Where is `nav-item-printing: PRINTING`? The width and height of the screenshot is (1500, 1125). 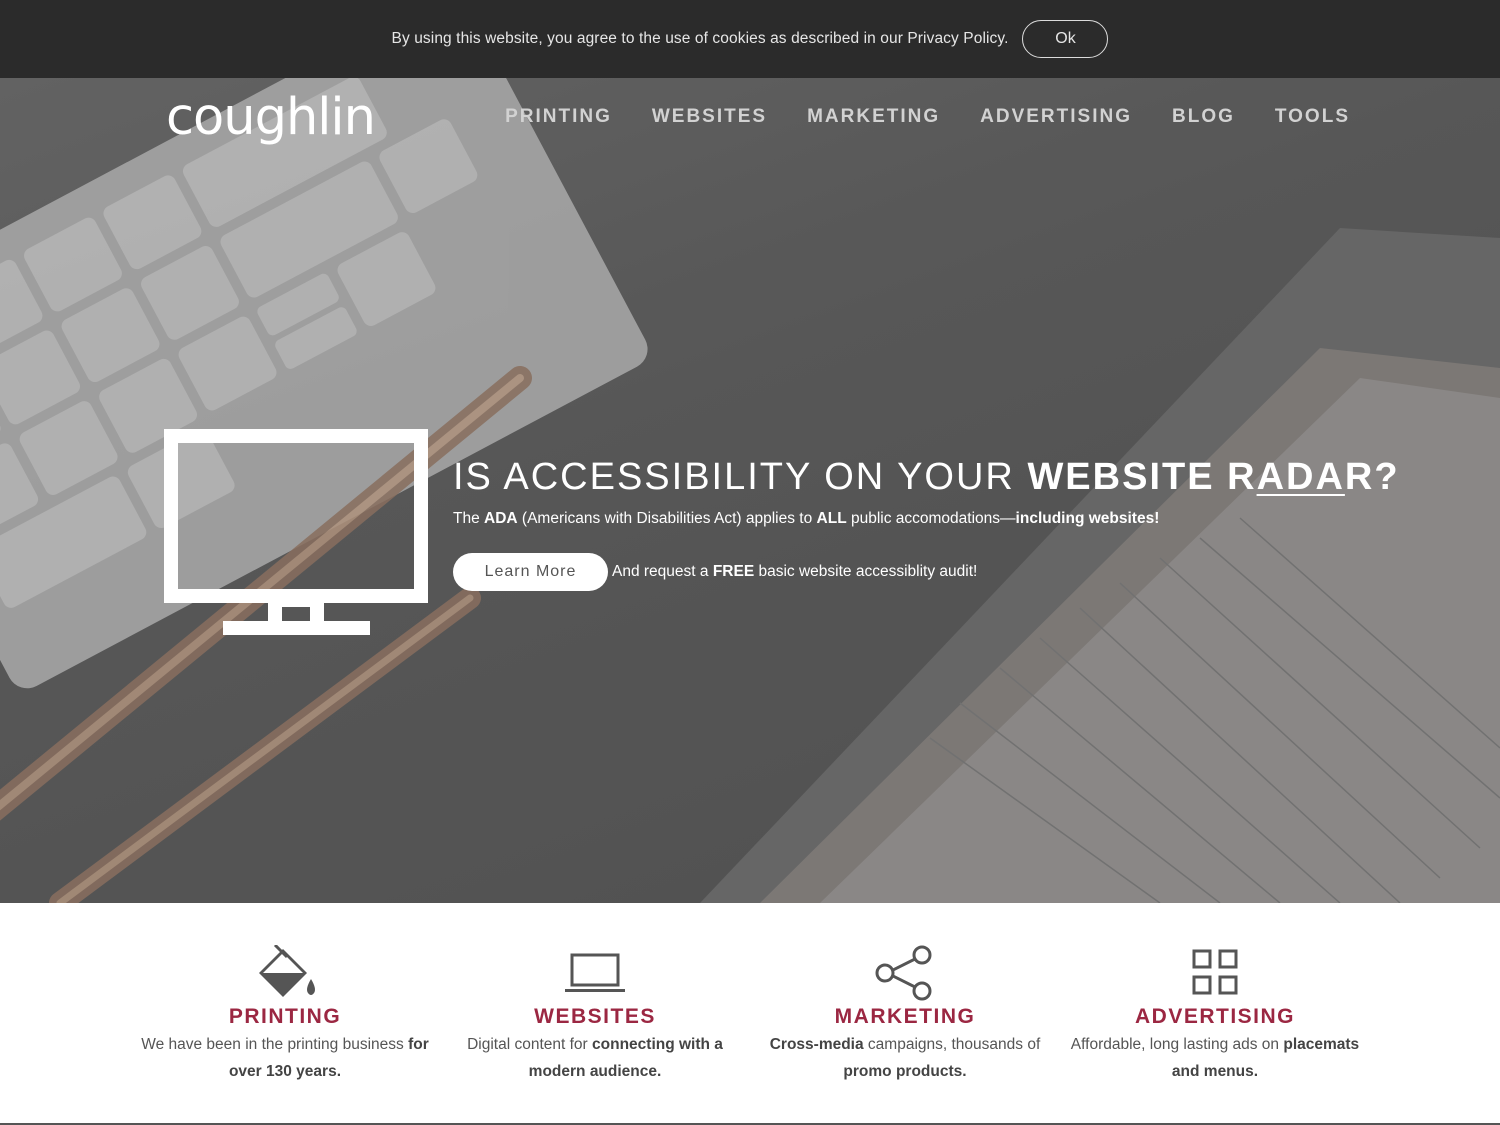
nav-item-printing: PRINTING is located at coordinates (558, 117).